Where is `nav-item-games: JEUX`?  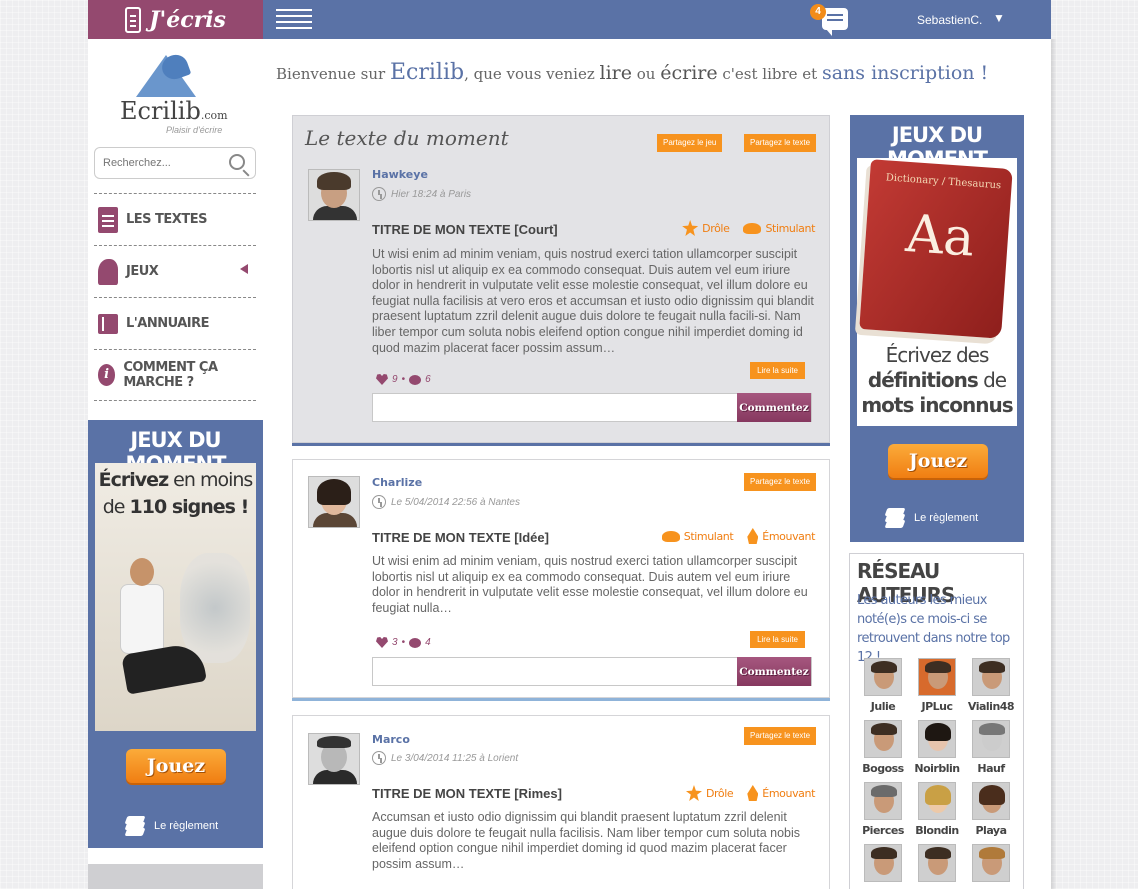 nav-item-games: JEUX is located at coordinates (175, 271).